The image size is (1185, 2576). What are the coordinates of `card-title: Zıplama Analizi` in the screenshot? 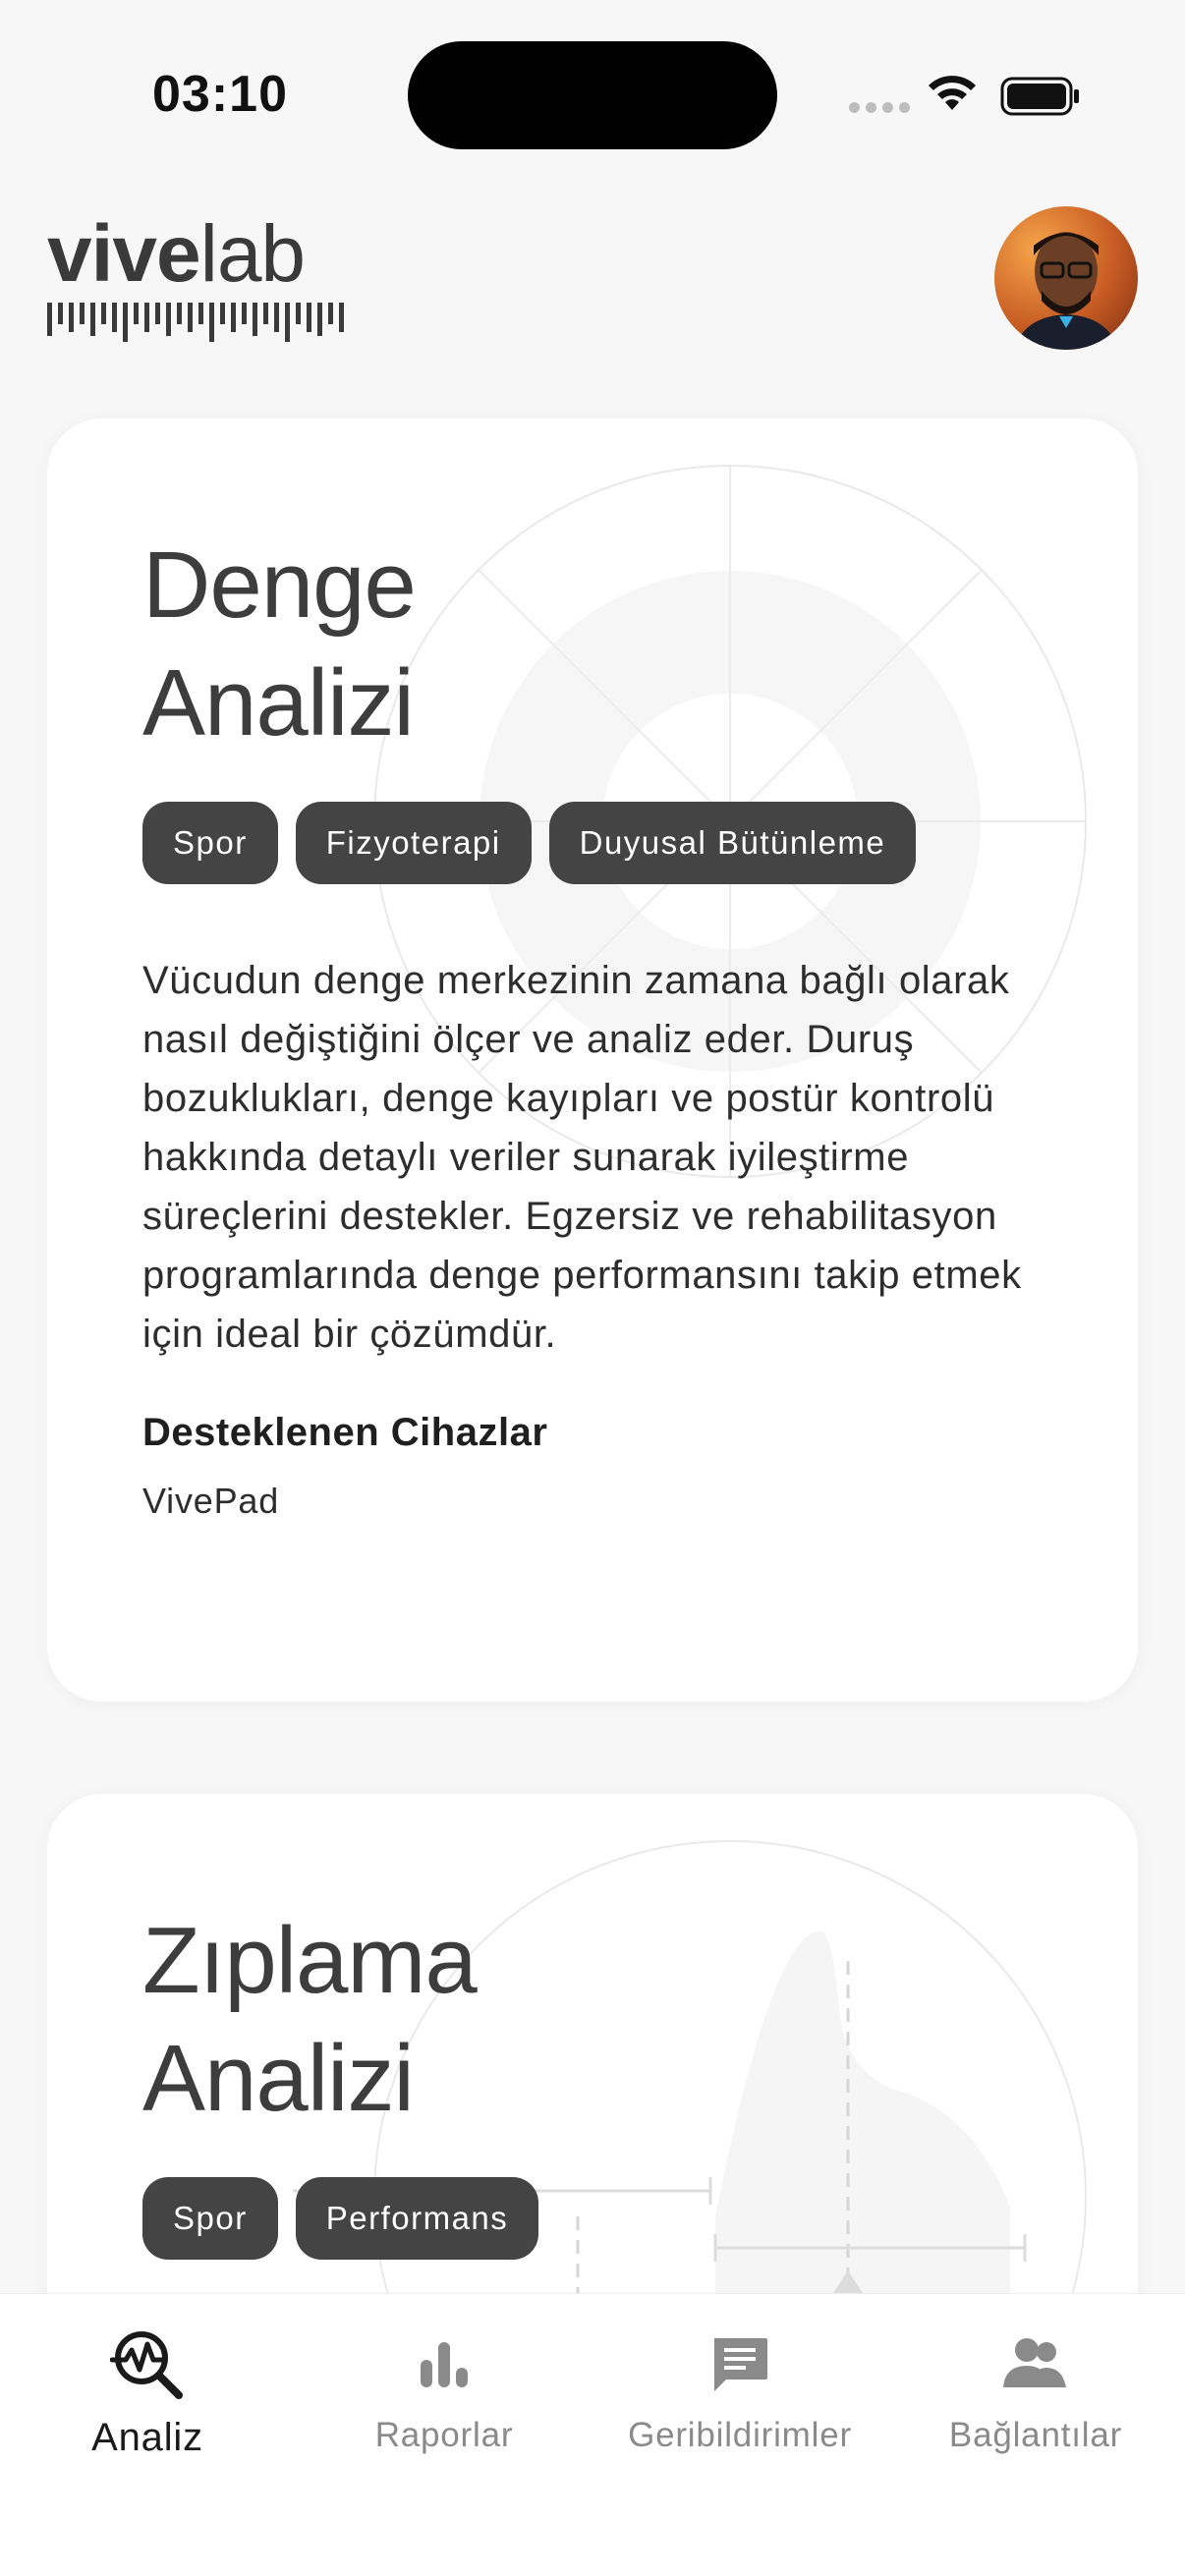 It's located at (310, 2019).